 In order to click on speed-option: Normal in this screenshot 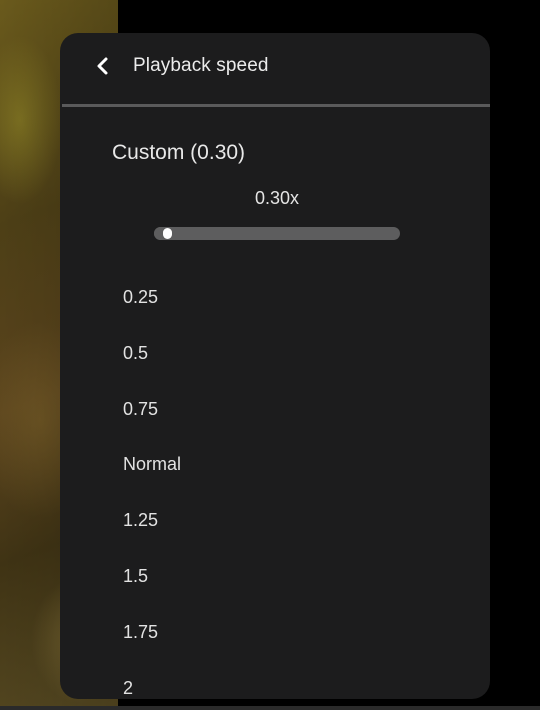, I will do `click(275, 465)`.